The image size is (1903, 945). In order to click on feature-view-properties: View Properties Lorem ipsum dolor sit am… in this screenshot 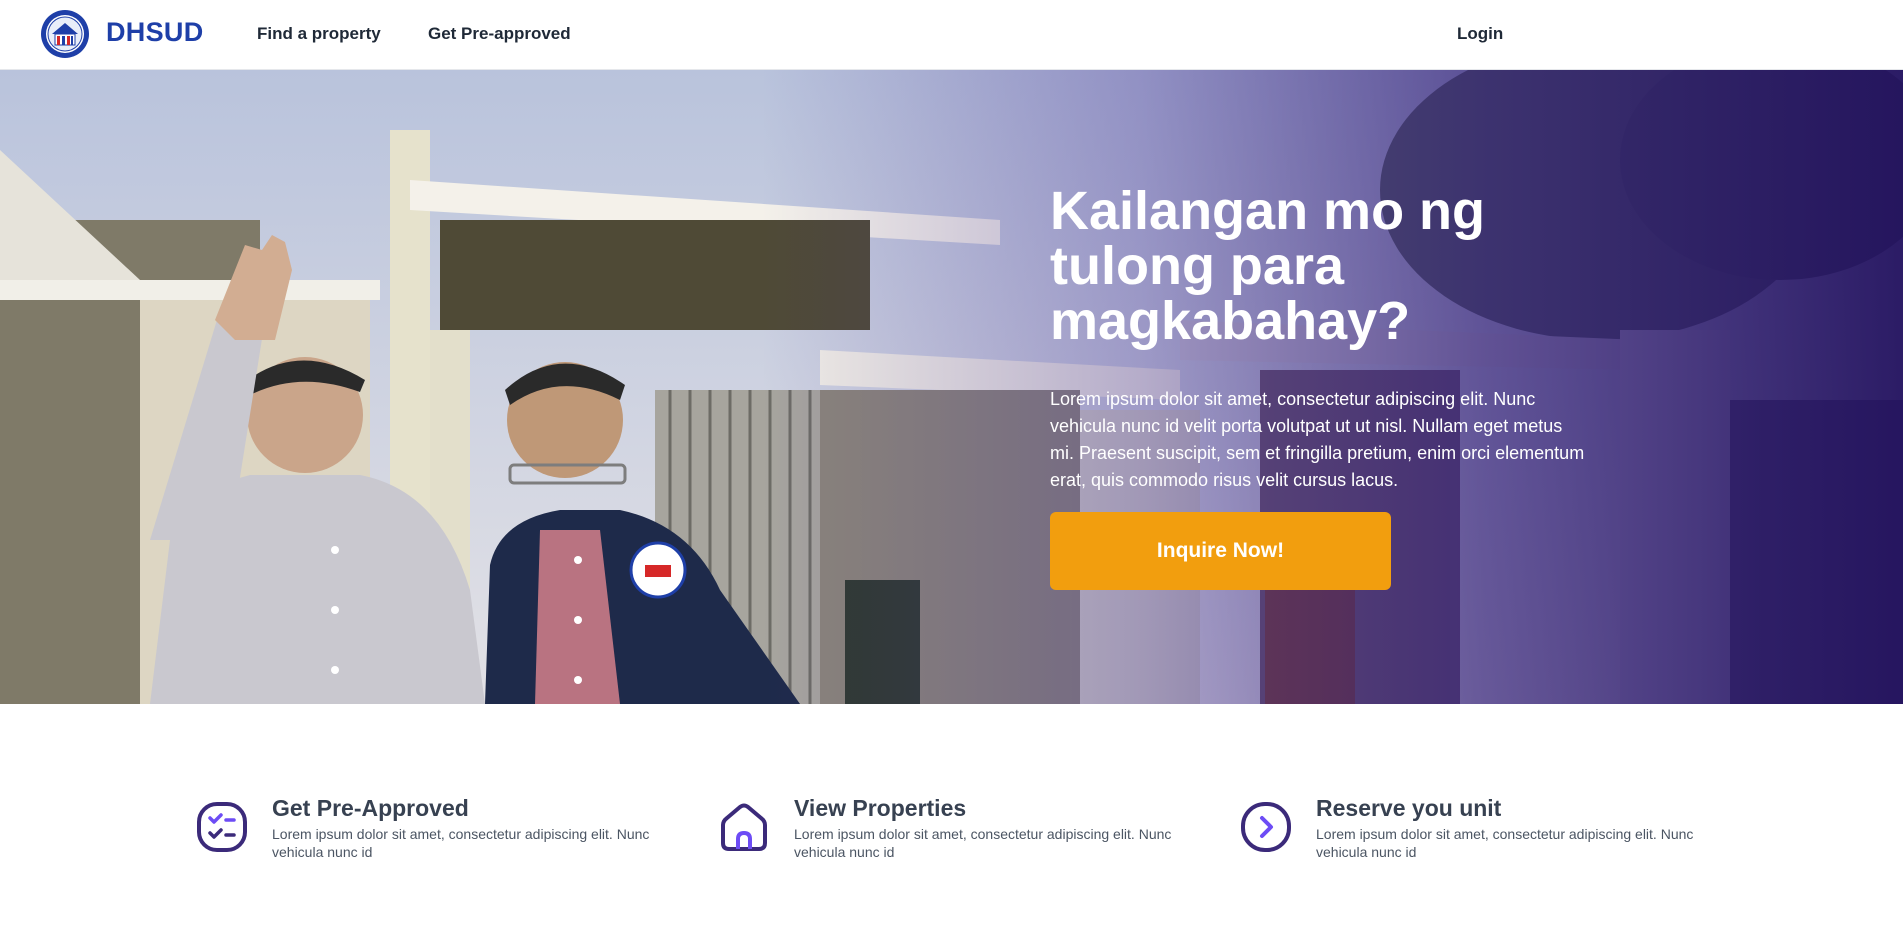, I will do `click(953, 830)`.